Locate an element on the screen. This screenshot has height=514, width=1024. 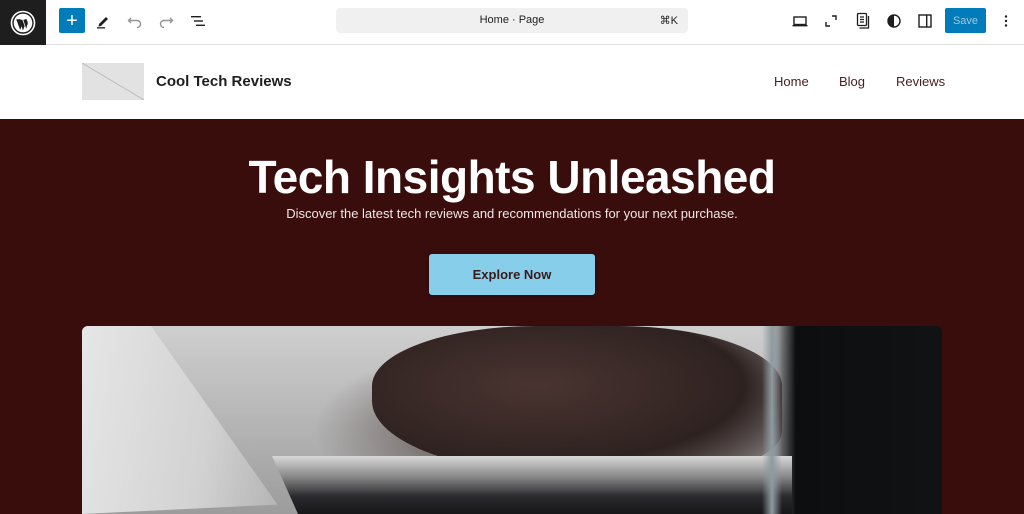
command-palette-bar: Home · Page ⌘K is located at coordinates (512, 20).